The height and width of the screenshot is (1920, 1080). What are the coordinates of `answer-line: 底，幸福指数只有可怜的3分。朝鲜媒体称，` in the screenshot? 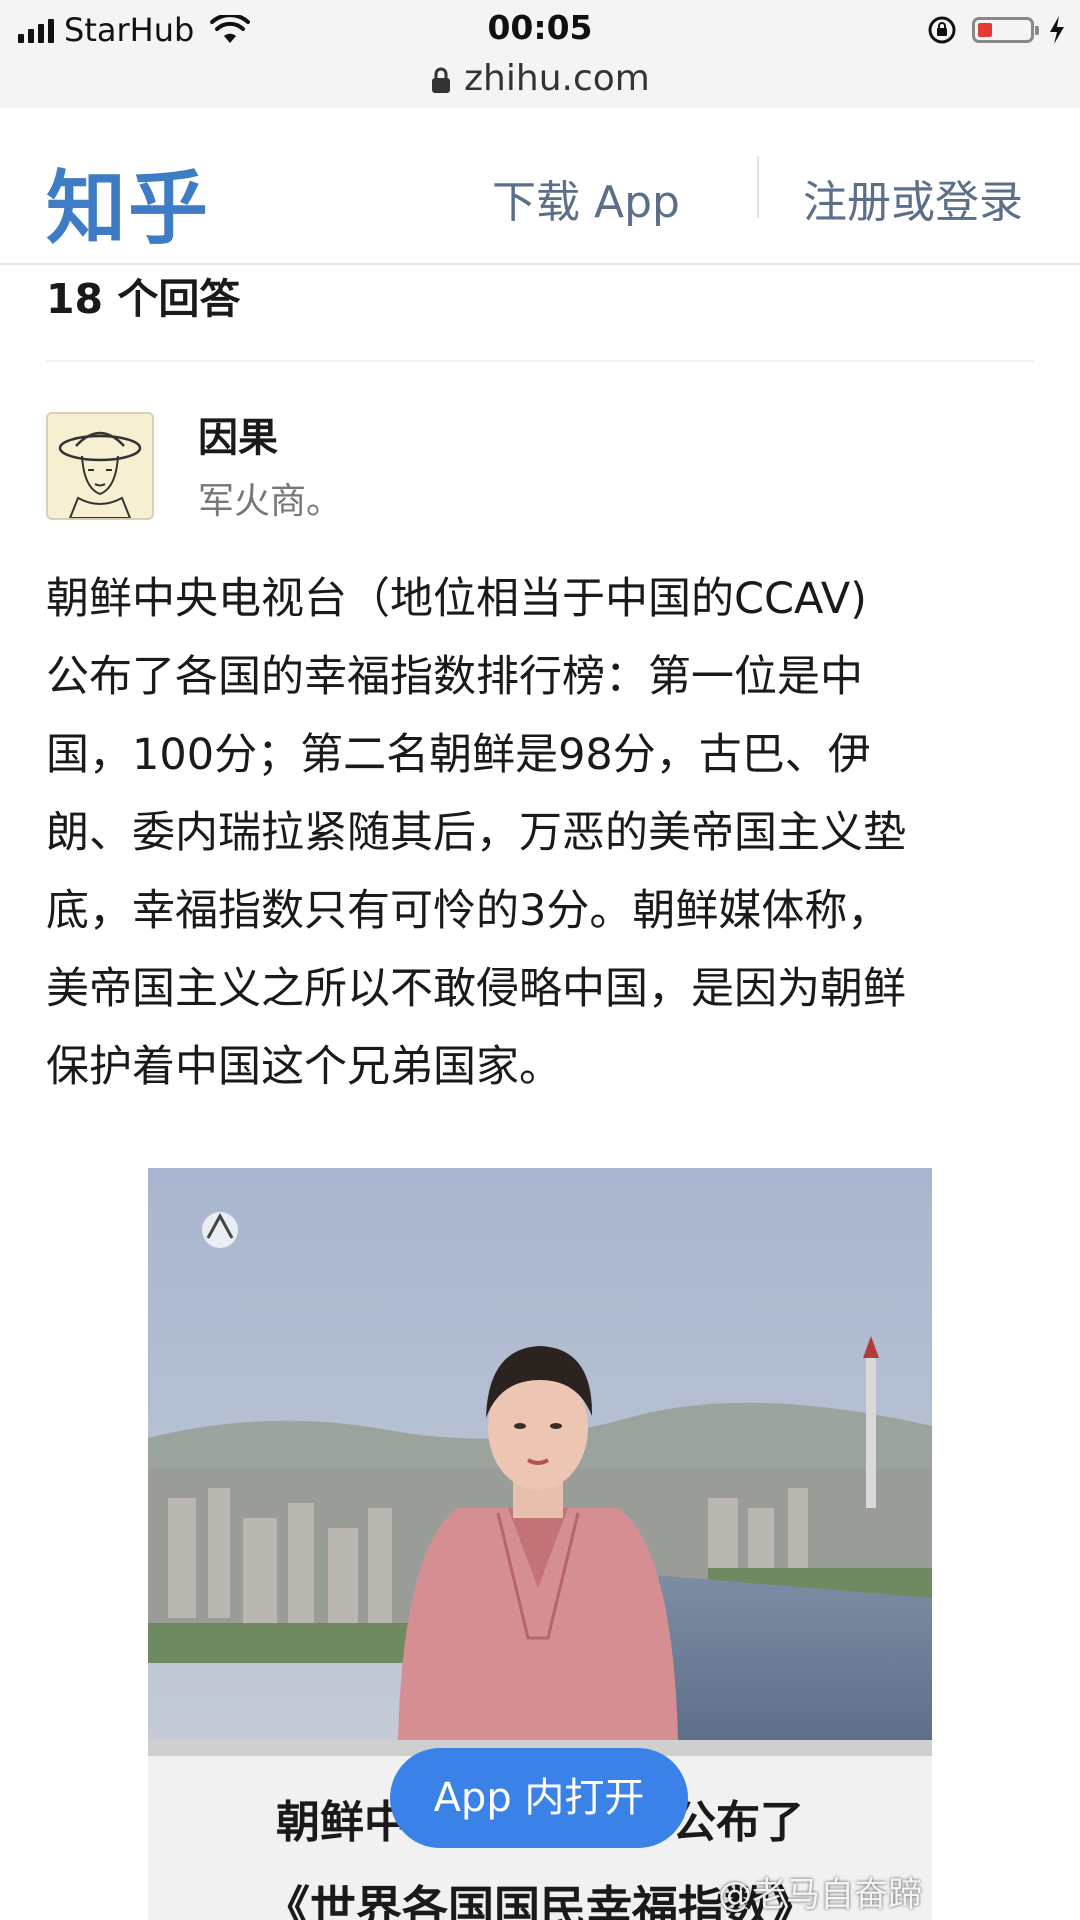 It's located at (468, 911).